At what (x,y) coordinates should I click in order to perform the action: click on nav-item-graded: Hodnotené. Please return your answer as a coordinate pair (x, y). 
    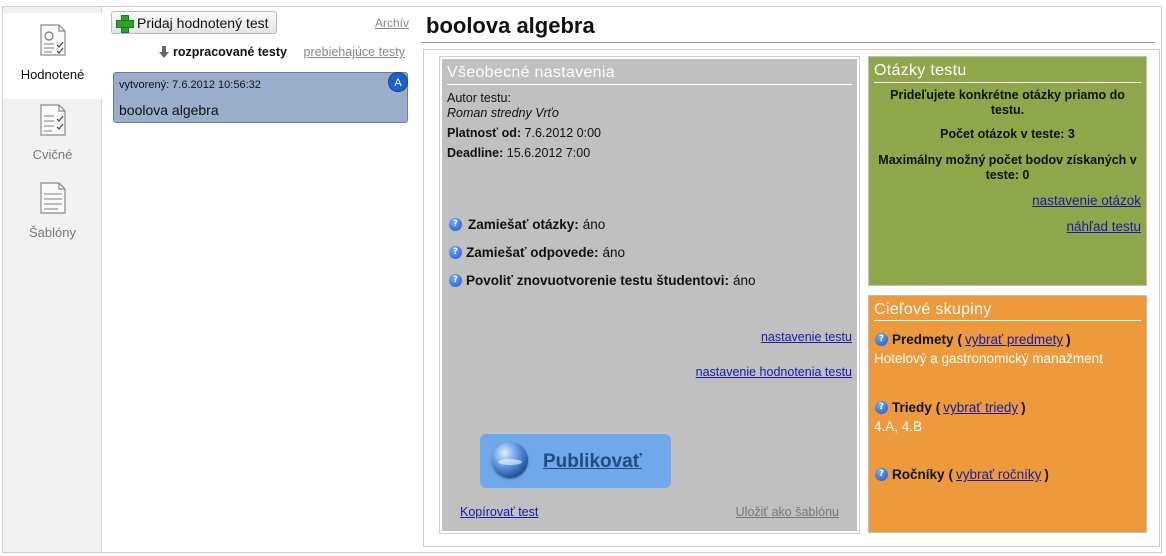
    Looking at the image, I should click on (56, 56).